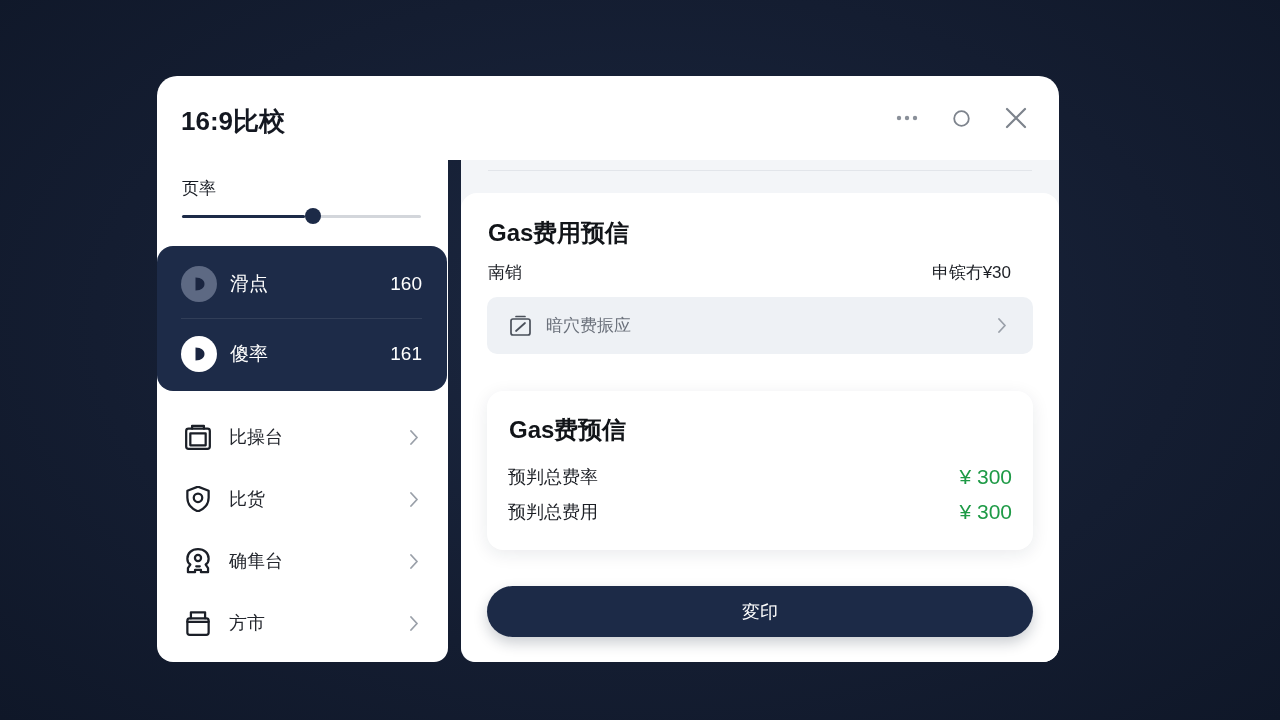 This screenshot has height=720, width=1280. What do you see at coordinates (302, 623) in the screenshot?
I see `sidebar-item: 方市` at bounding box center [302, 623].